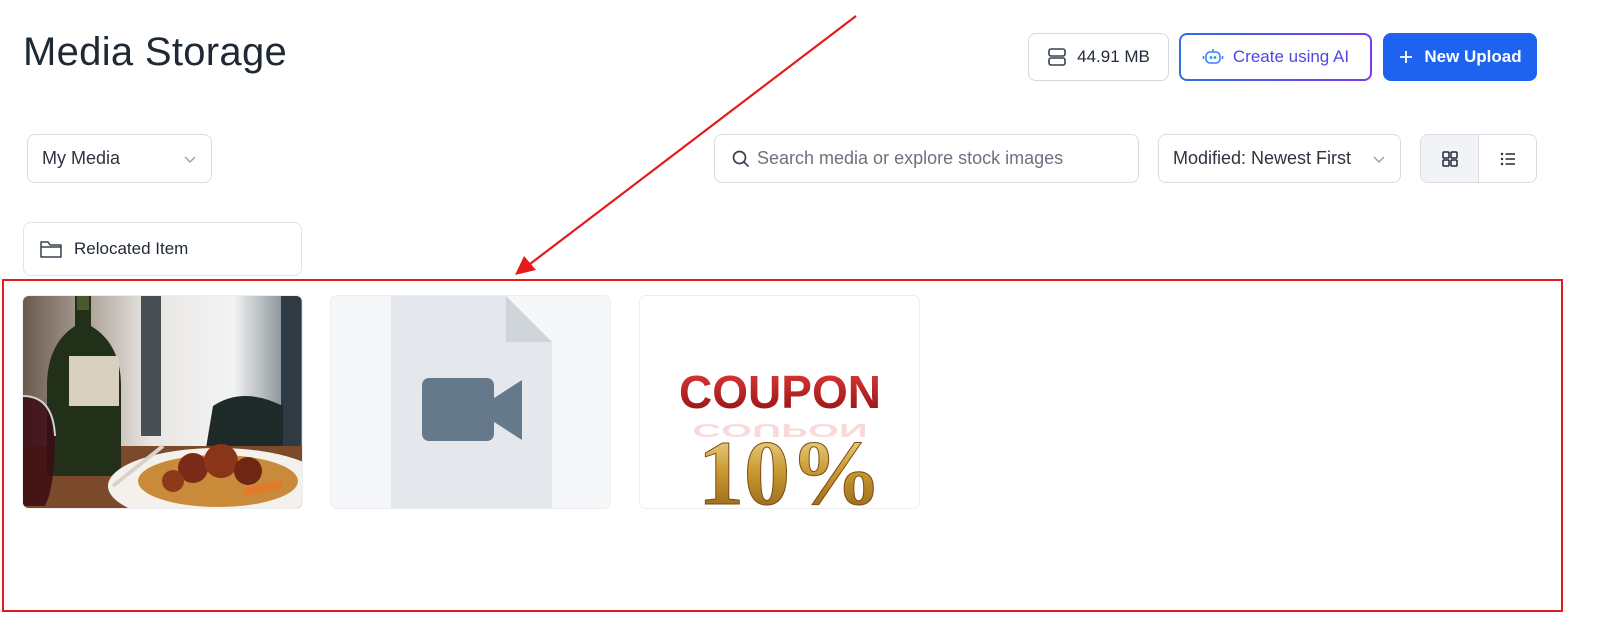 Image resolution: width=1600 pixels, height=631 pixels. Describe the element at coordinates (1473, 56) in the screenshot. I see `upload-button-label: New Upload` at that location.